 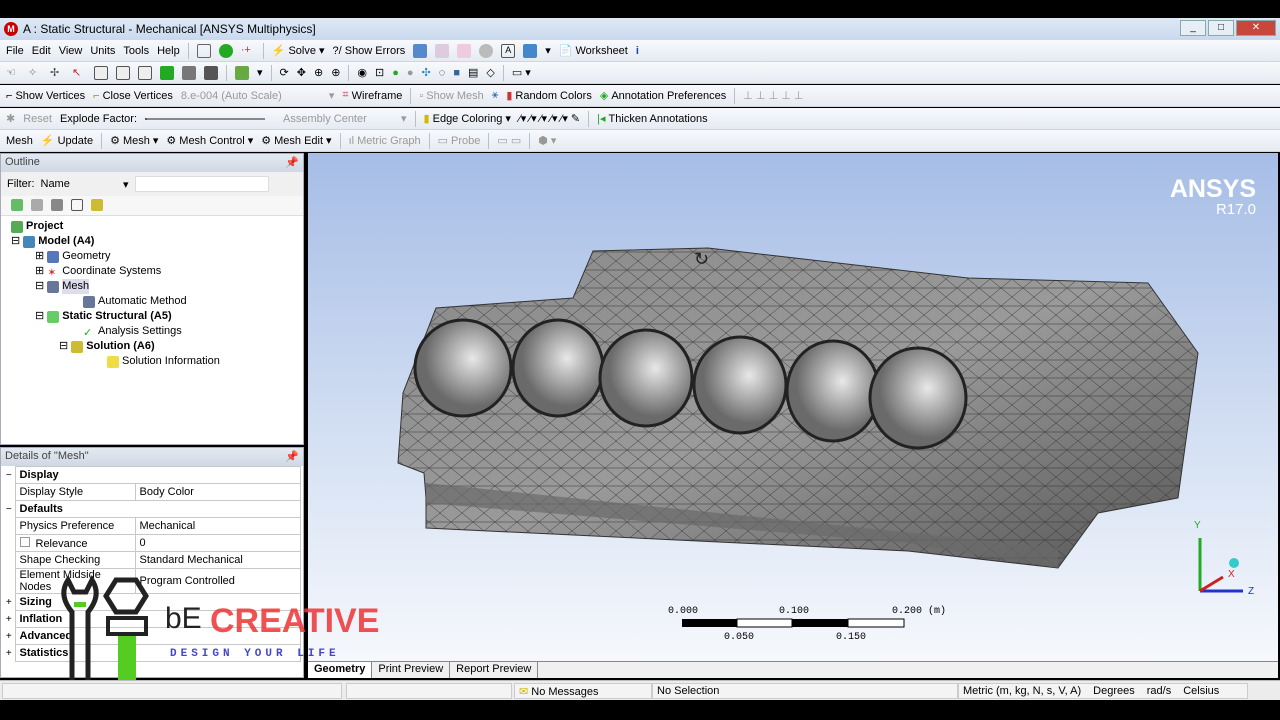 I want to click on probe-icon, so click(x=486, y=50).